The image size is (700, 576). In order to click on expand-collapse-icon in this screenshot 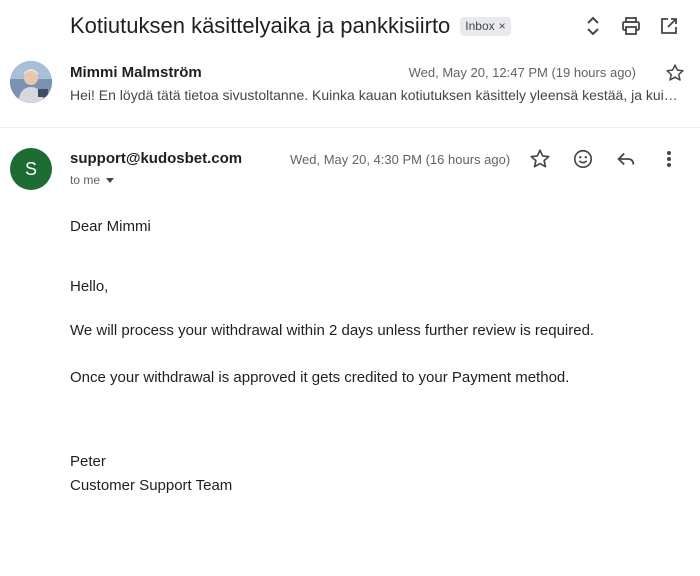, I will do `click(593, 26)`.